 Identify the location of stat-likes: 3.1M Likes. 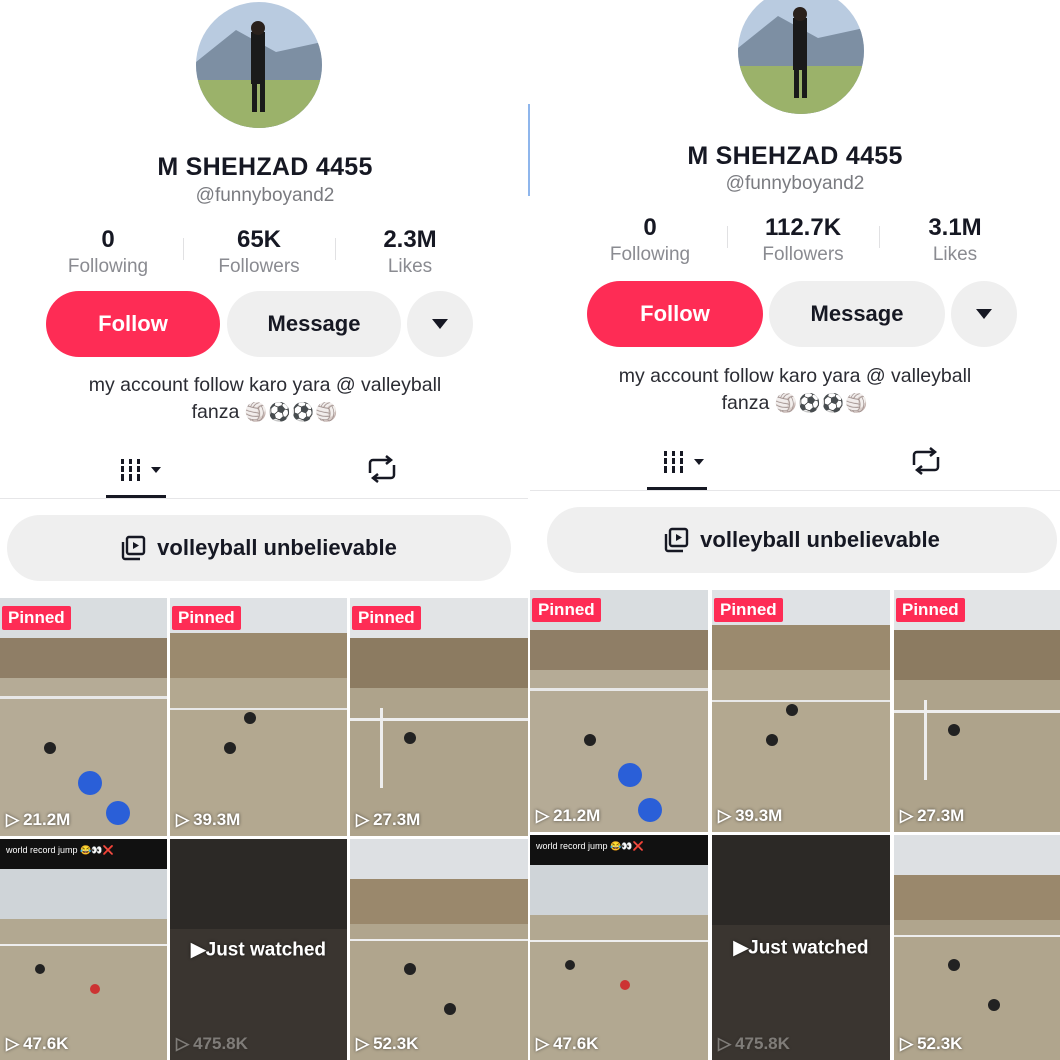
(955, 240).